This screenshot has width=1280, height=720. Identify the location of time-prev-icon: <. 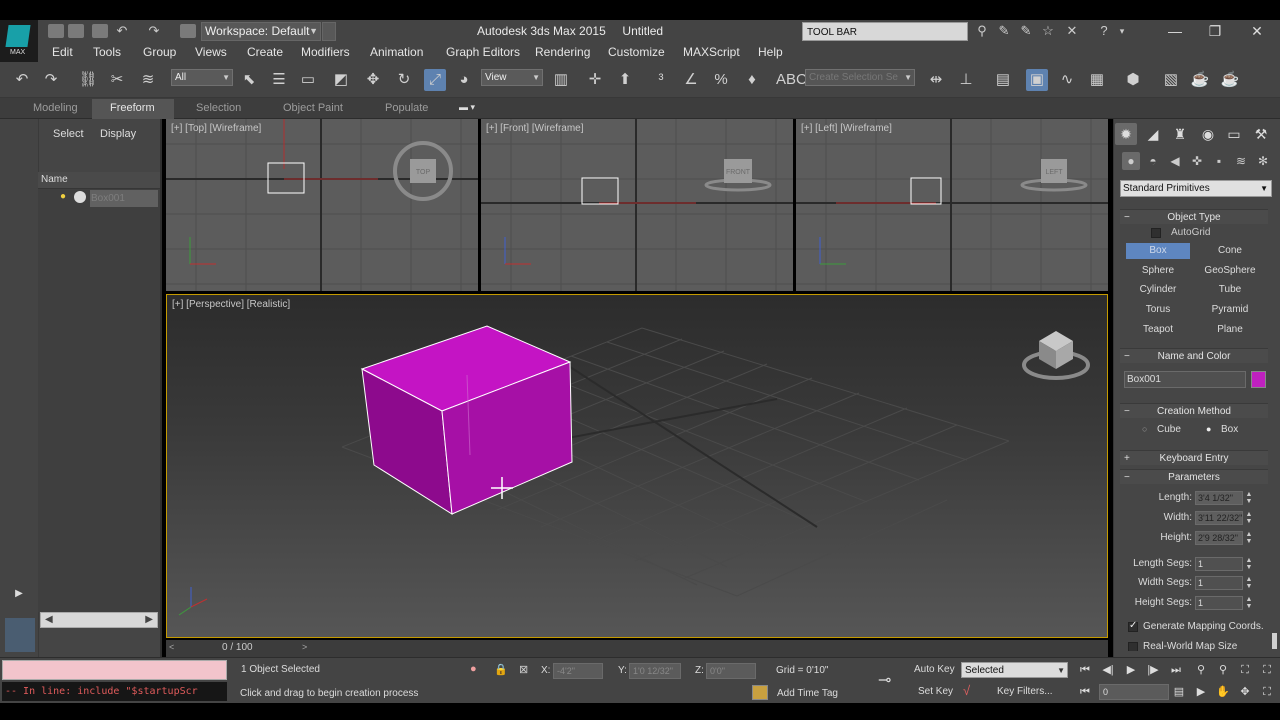
(171, 647).